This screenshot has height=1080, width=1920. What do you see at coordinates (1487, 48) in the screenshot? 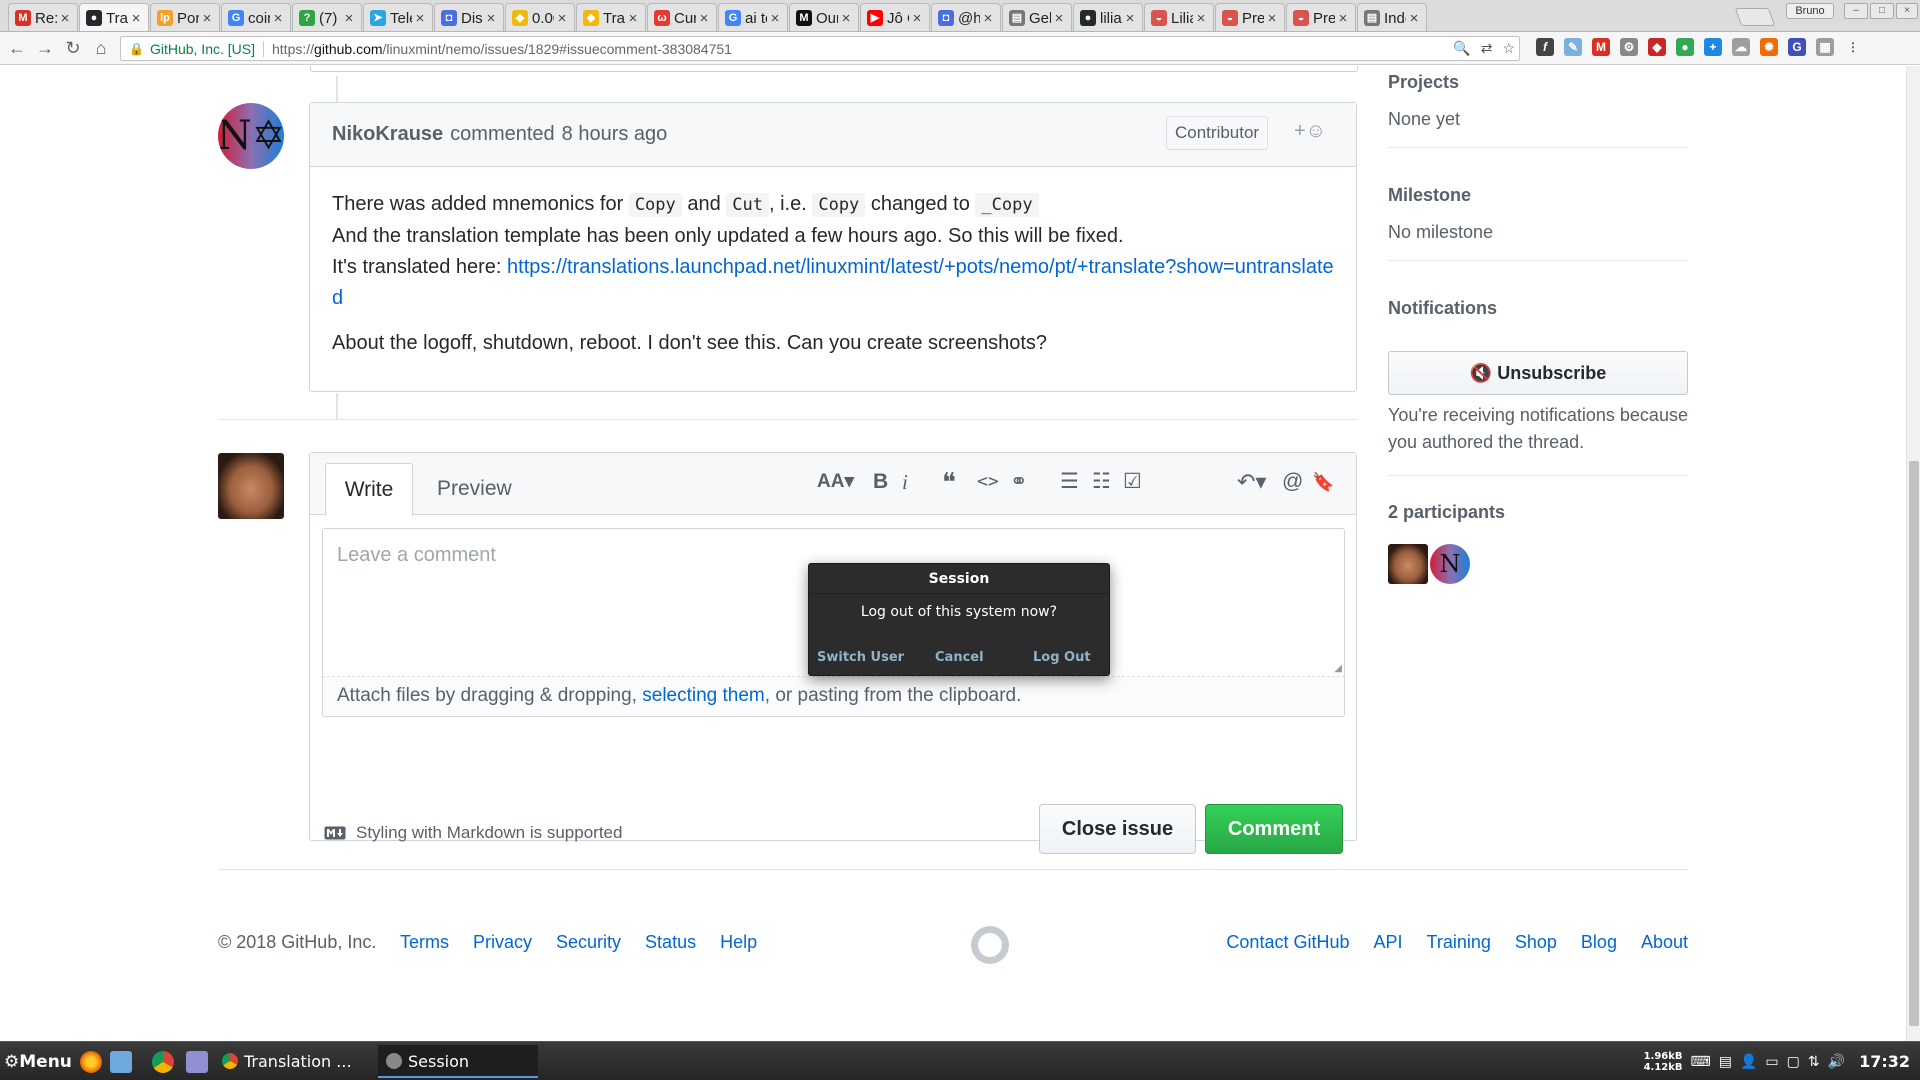
I see `translate-icon: ⇄` at bounding box center [1487, 48].